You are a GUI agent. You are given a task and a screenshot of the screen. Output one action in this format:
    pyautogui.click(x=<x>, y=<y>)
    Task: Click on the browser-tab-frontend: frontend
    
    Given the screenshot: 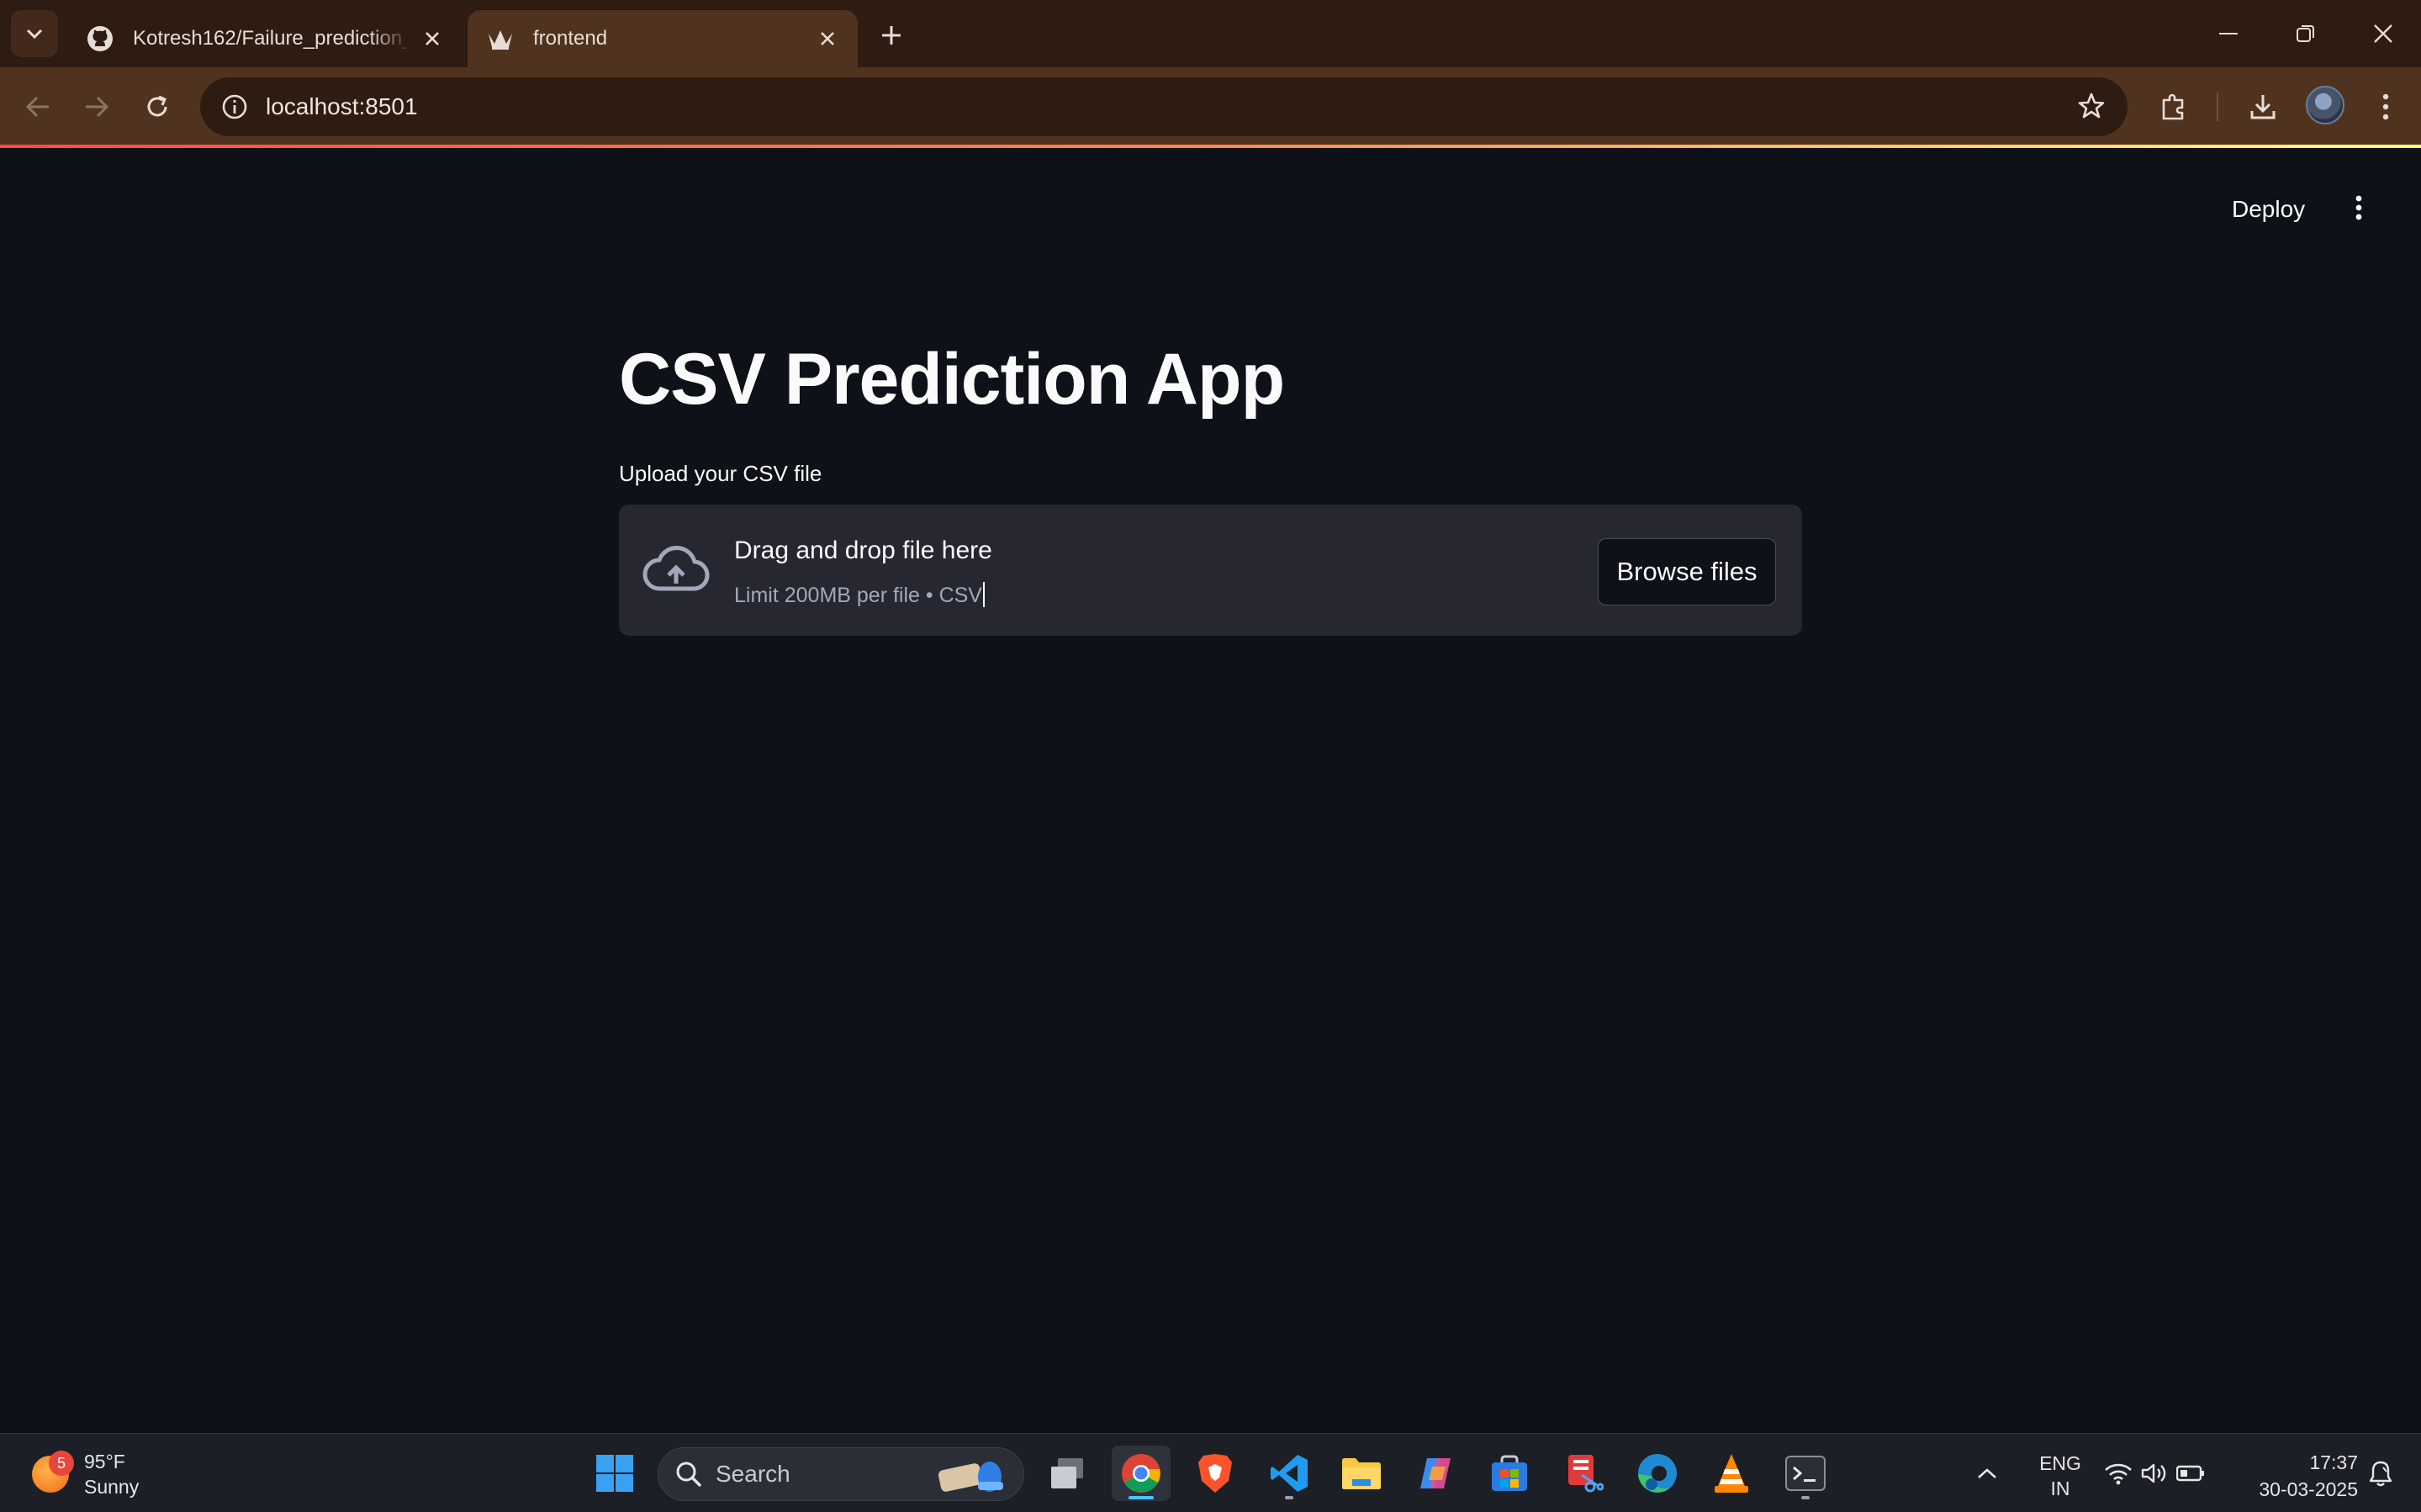 What is the action you would take?
    pyautogui.click(x=663, y=38)
    